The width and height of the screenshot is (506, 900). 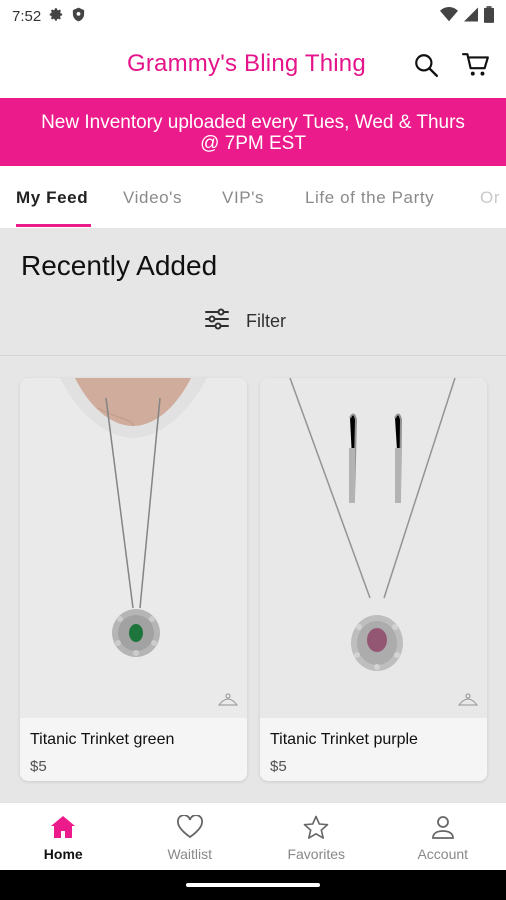 What do you see at coordinates (63, 828) in the screenshot?
I see `home-icon` at bounding box center [63, 828].